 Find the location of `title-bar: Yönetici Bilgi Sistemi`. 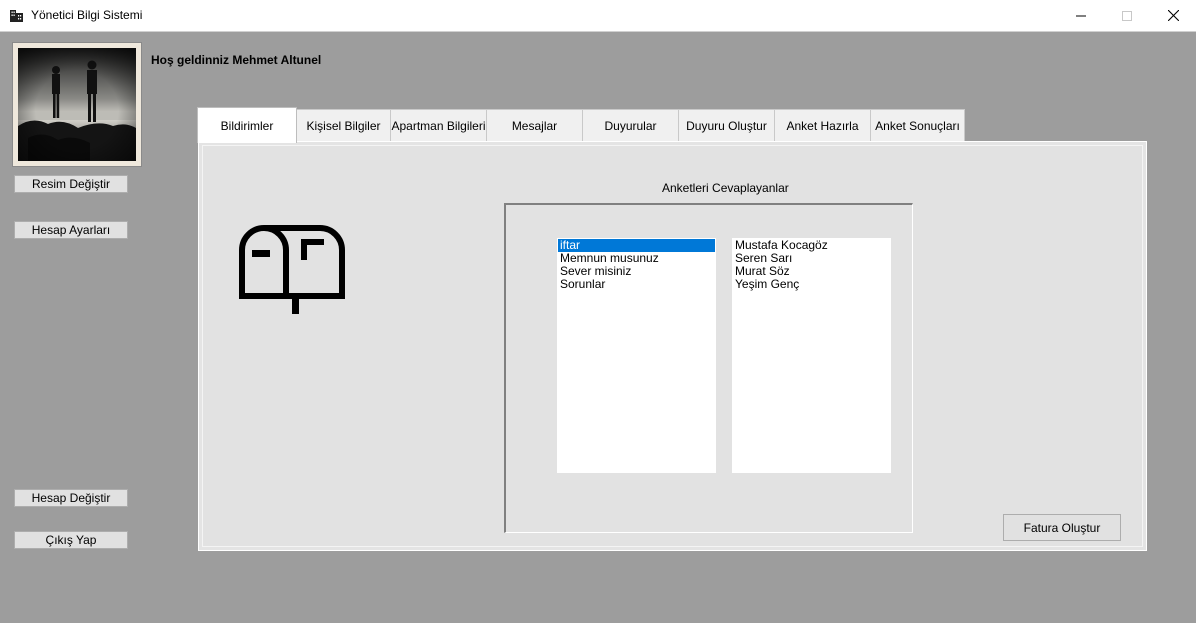

title-bar: Yönetici Bilgi Sistemi is located at coordinates (598, 16).